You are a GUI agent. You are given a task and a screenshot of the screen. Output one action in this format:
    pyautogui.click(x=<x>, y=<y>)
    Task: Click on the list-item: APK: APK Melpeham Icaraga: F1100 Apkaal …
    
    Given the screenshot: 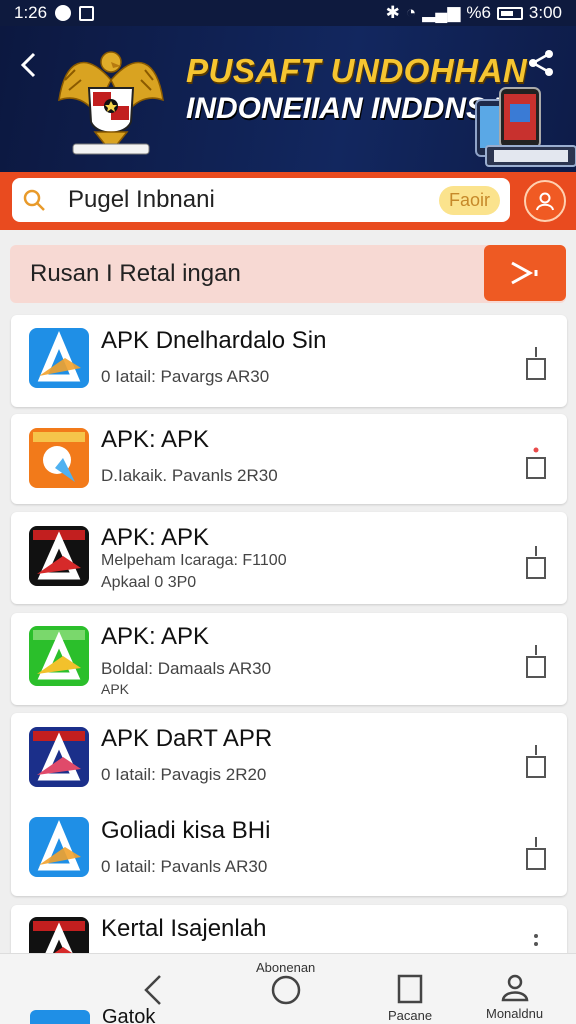 What is the action you would take?
    pyautogui.click(x=289, y=558)
    